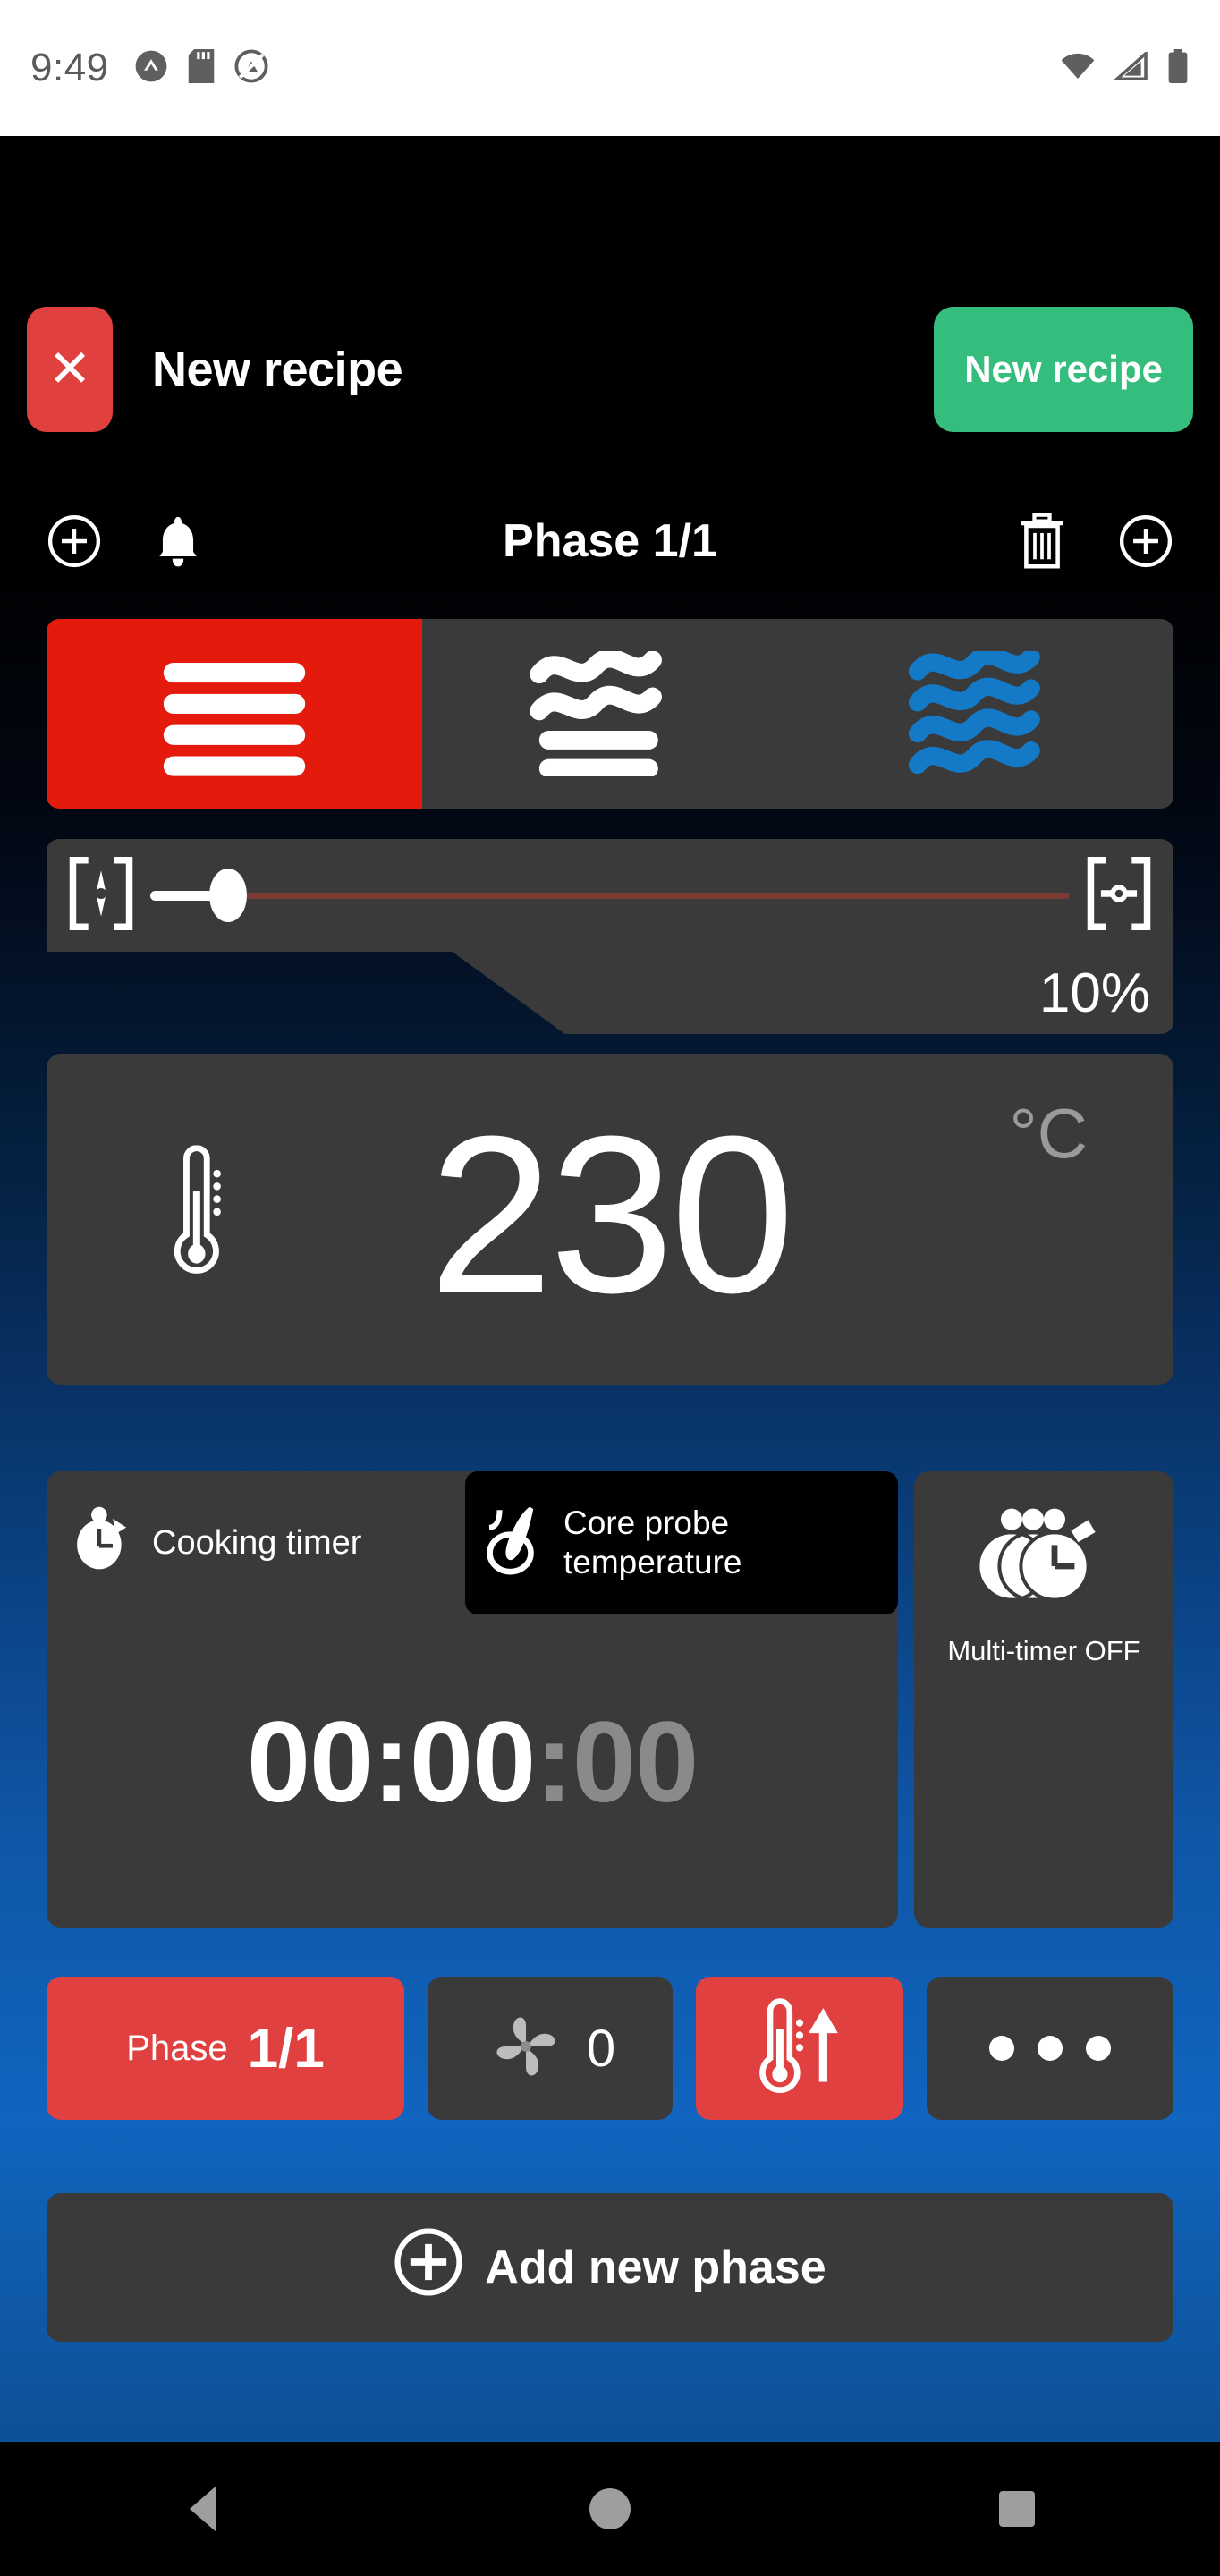  I want to click on temperature-card: 230 °C, so click(610, 1219).